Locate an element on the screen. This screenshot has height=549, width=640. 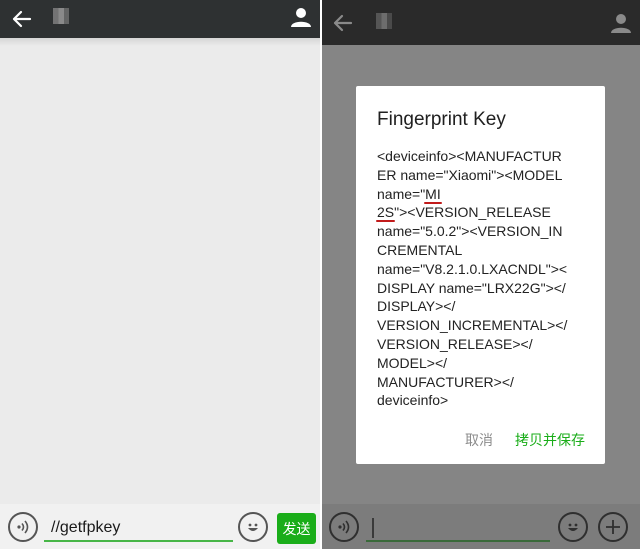
copy-and-save-button: 拷贝并保存 is located at coordinates (550, 440).